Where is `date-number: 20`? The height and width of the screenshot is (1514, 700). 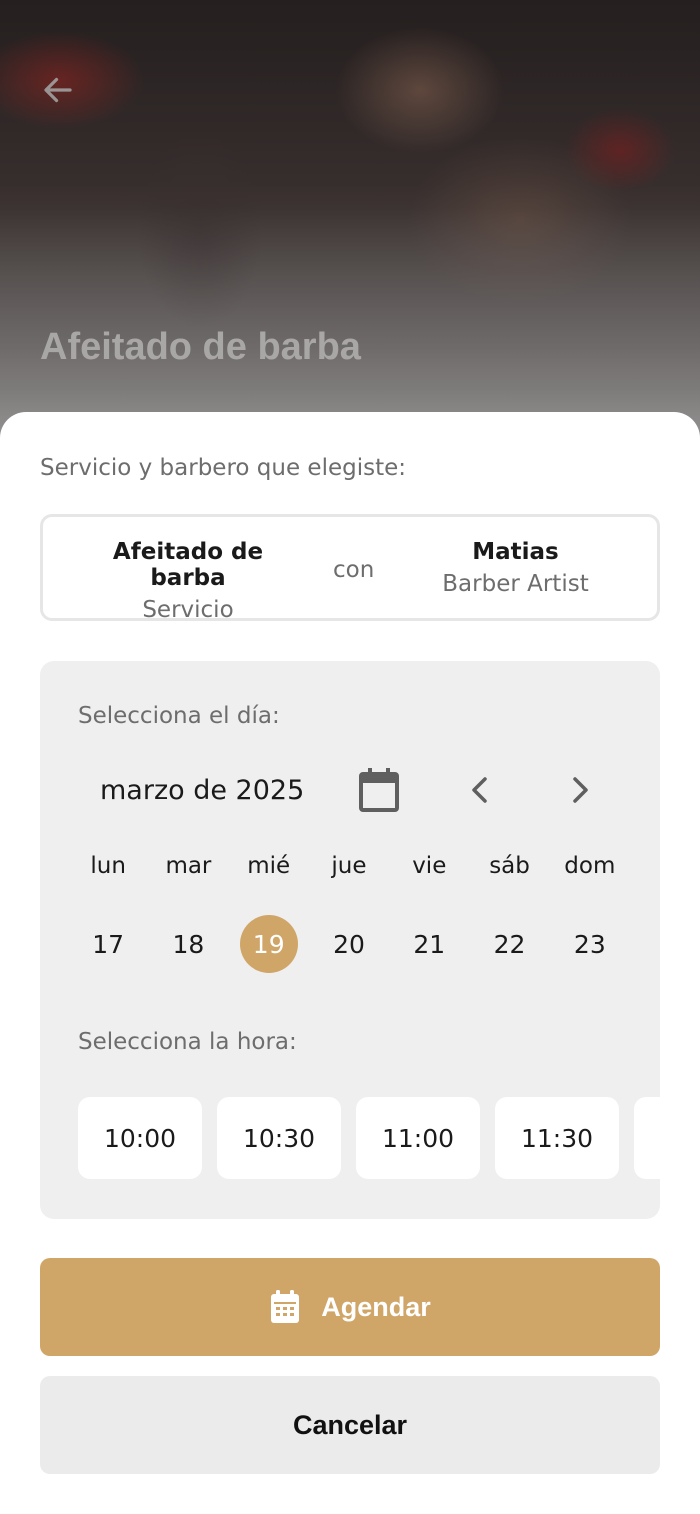
date-number: 20 is located at coordinates (349, 944).